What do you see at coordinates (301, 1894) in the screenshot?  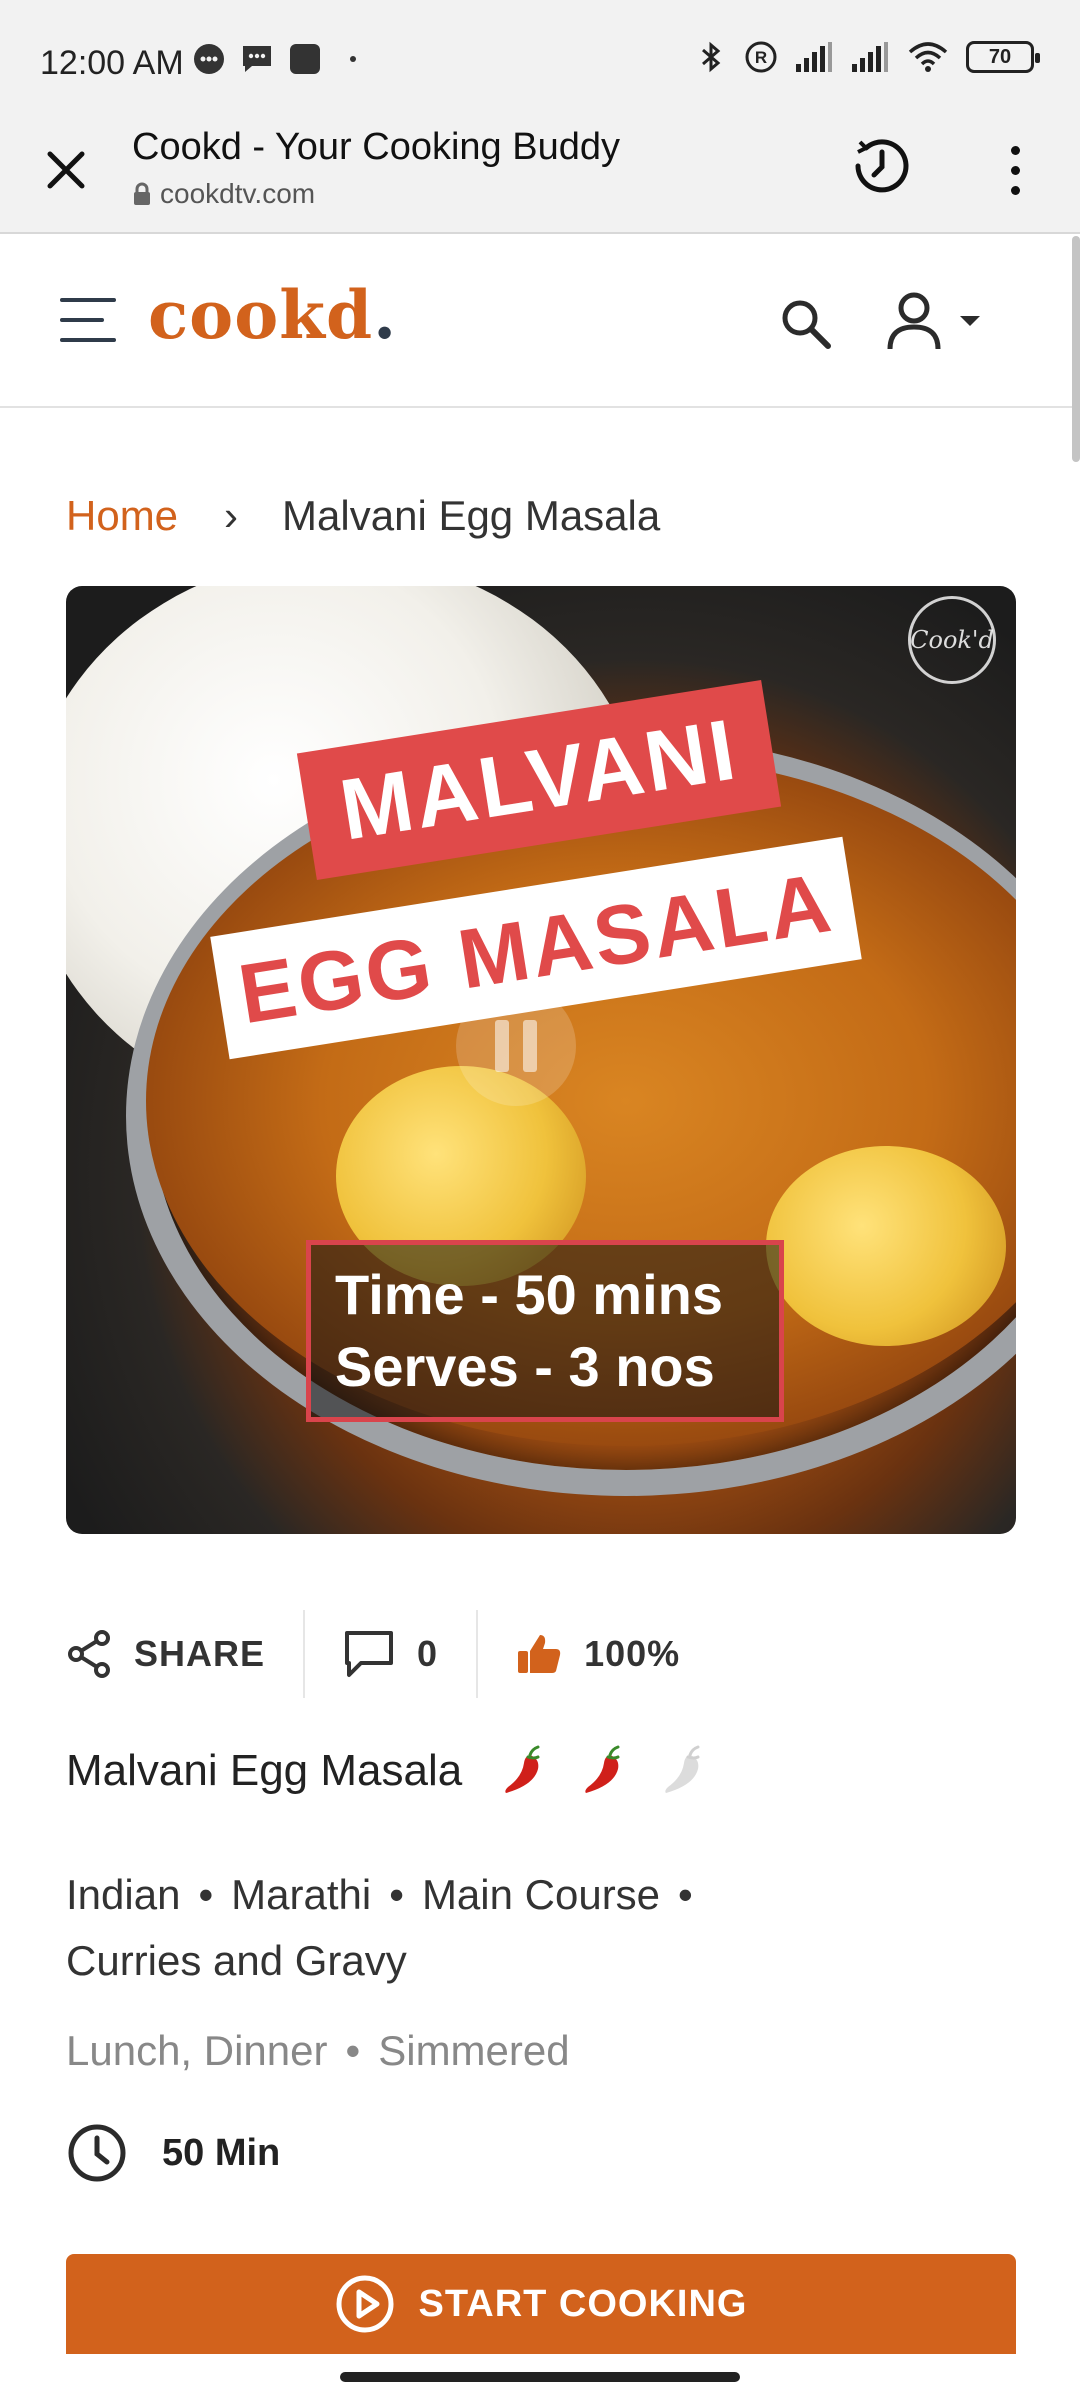 I see `tag-region: Marathi` at bounding box center [301, 1894].